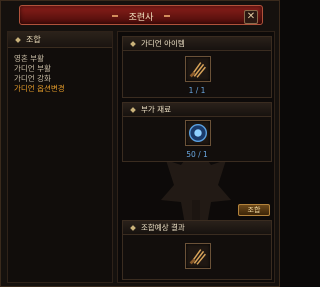  I want to click on panel-header: 부가 재료, so click(197, 110).